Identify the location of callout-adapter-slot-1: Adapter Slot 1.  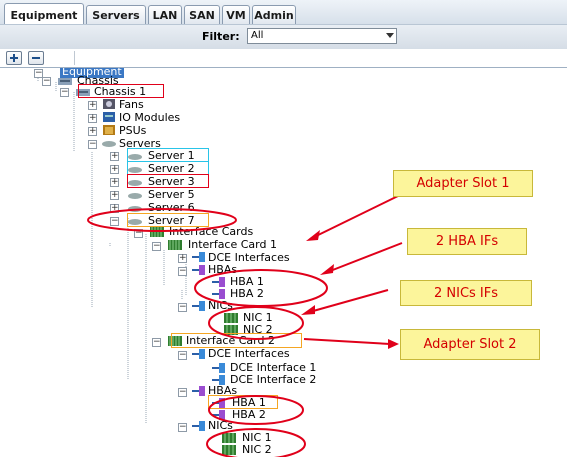
(463, 183).